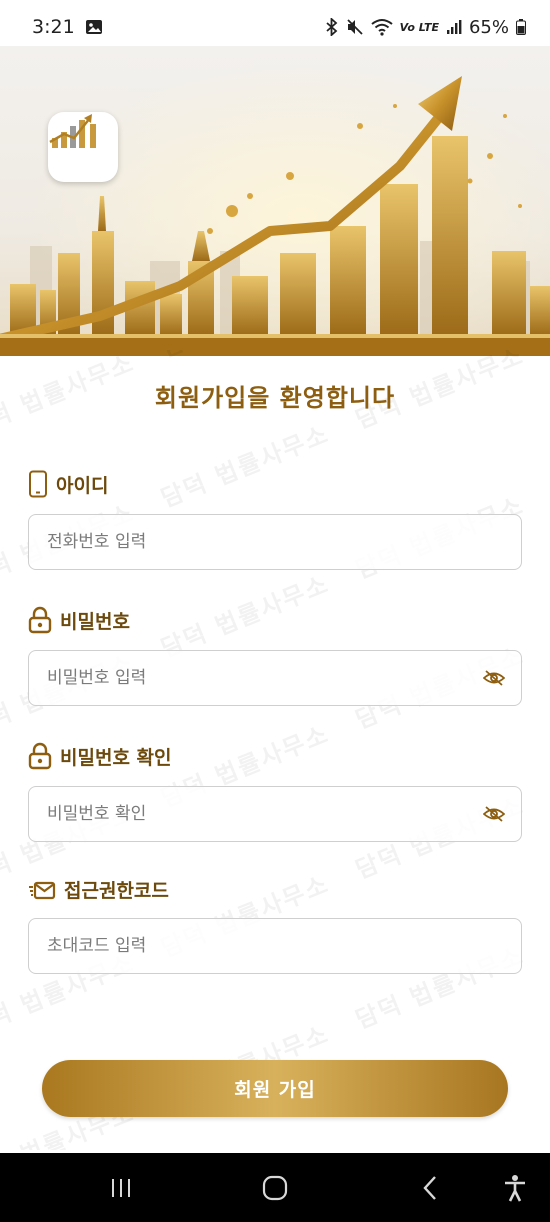  What do you see at coordinates (95, 621) in the screenshot?
I see `password-label-text: 비밀번호` at bounding box center [95, 621].